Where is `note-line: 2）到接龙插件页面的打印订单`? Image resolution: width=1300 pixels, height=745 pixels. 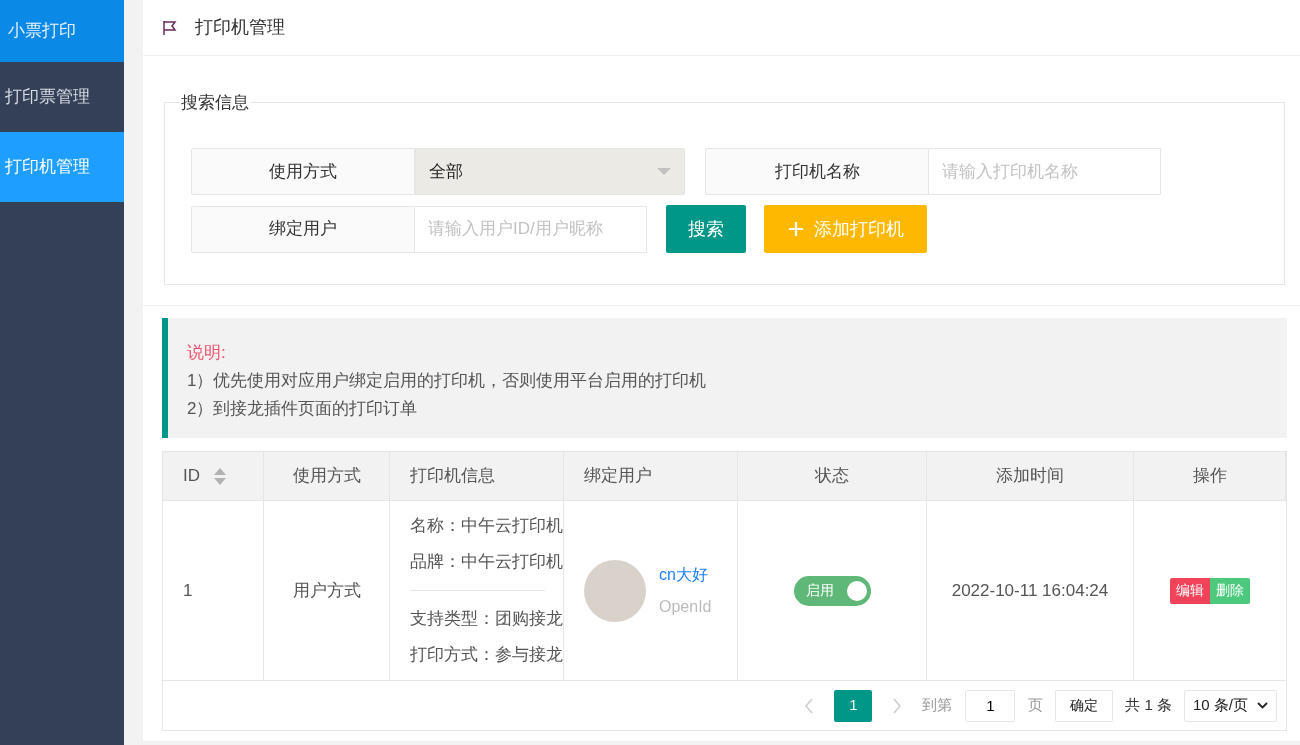 note-line: 2）到接龙插件页面的打印订单 is located at coordinates (302, 409).